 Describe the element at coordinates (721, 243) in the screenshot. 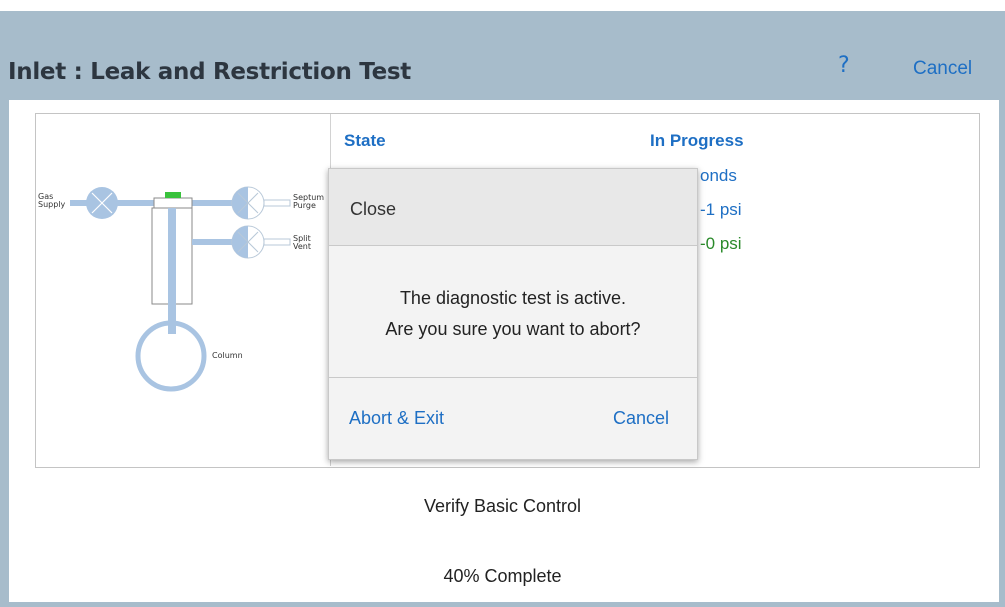

I see `pressure-setpoint-value: -0 psi` at that location.